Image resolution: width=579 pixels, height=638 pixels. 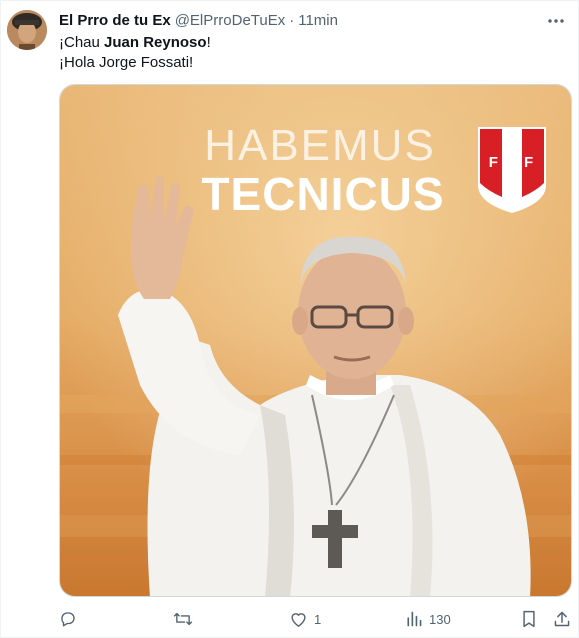 I want to click on bookmark-icon, so click(x=529, y=619).